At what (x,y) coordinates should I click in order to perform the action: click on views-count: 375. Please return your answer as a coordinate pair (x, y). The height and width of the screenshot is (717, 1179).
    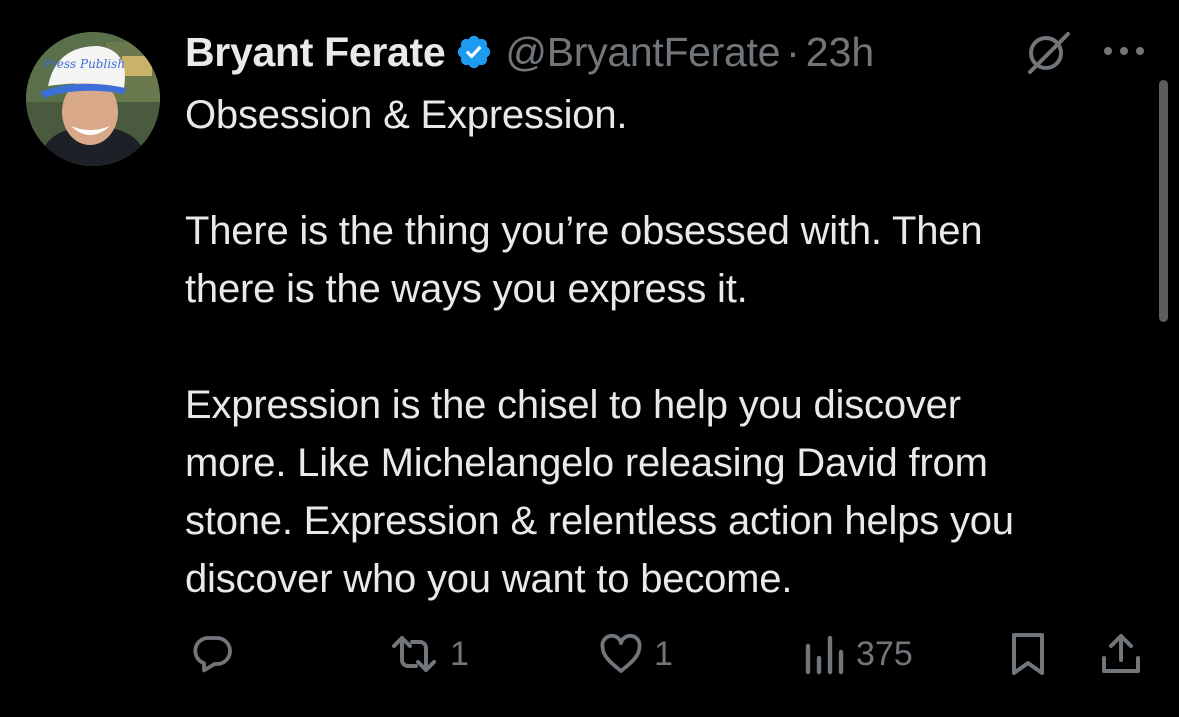
    Looking at the image, I should click on (884, 653).